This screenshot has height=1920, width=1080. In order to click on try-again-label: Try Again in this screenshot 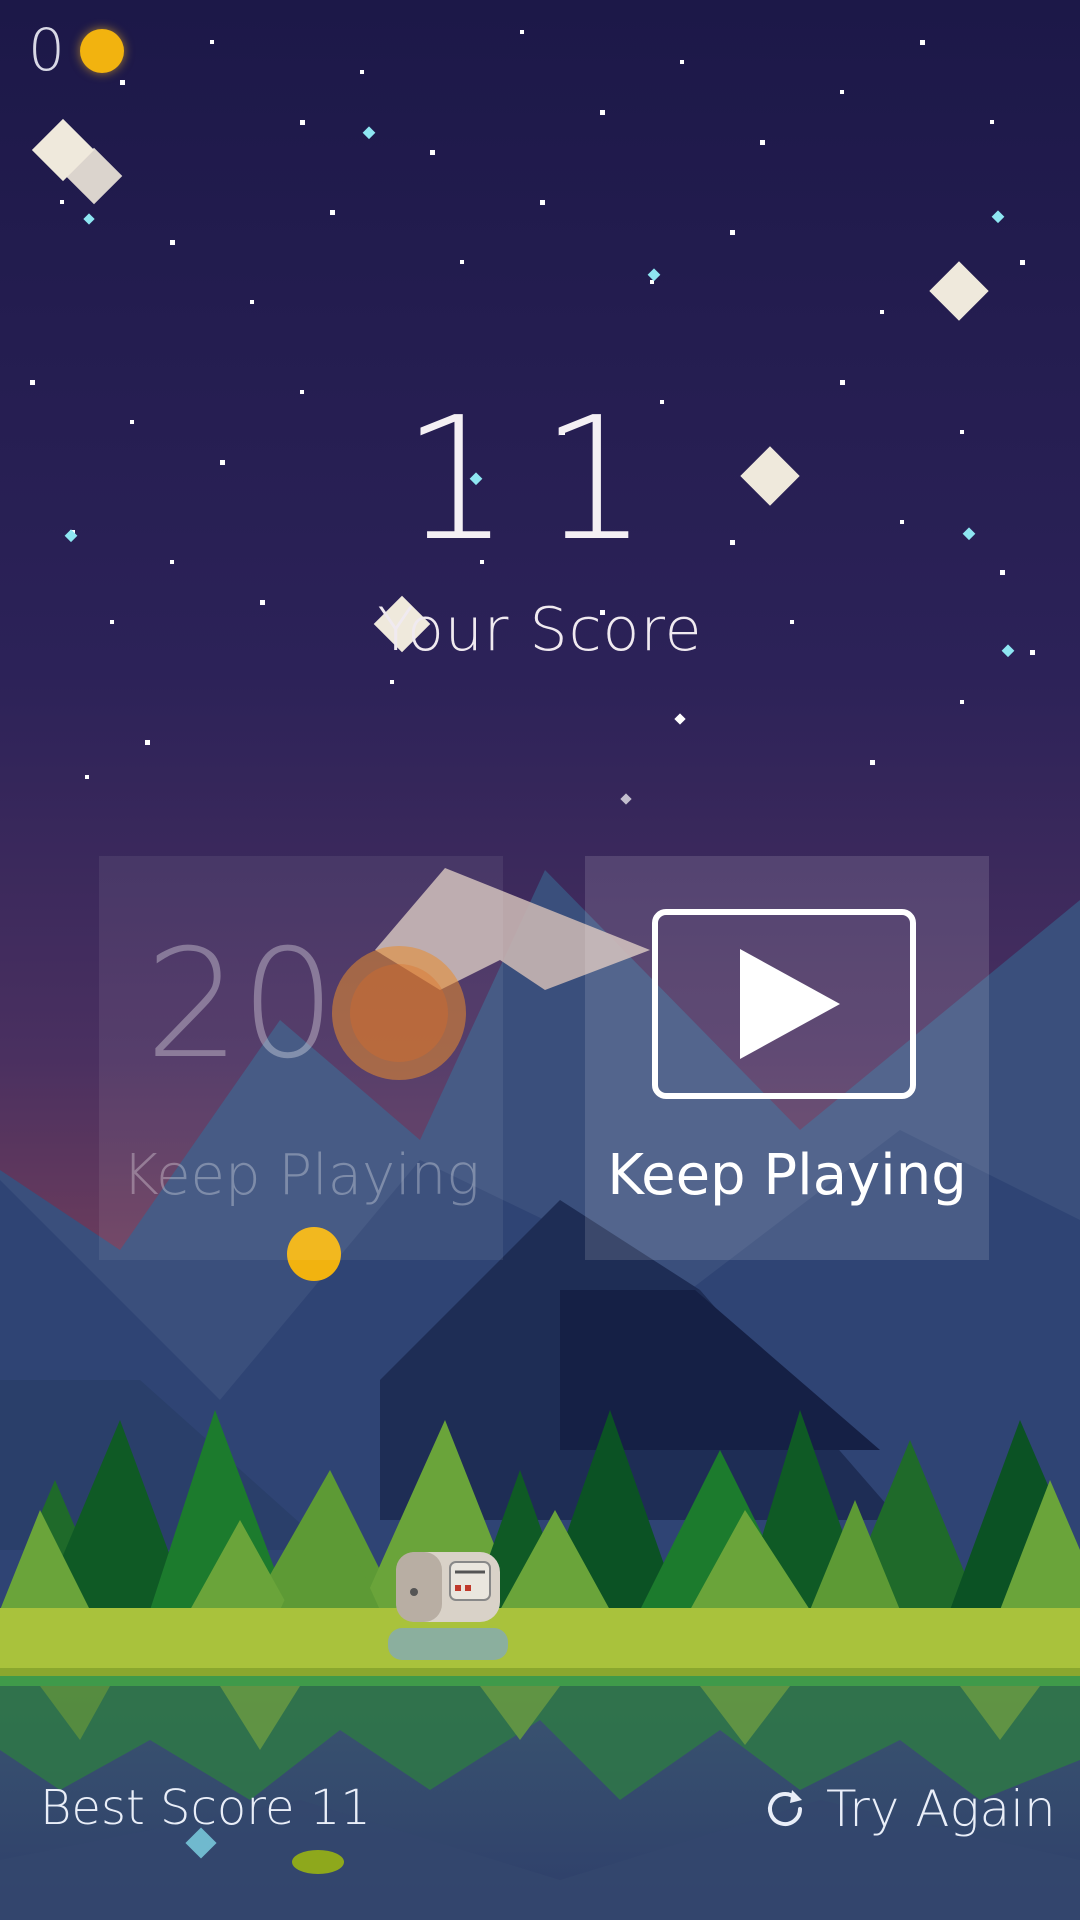, I will do `click(941, 1809)`.